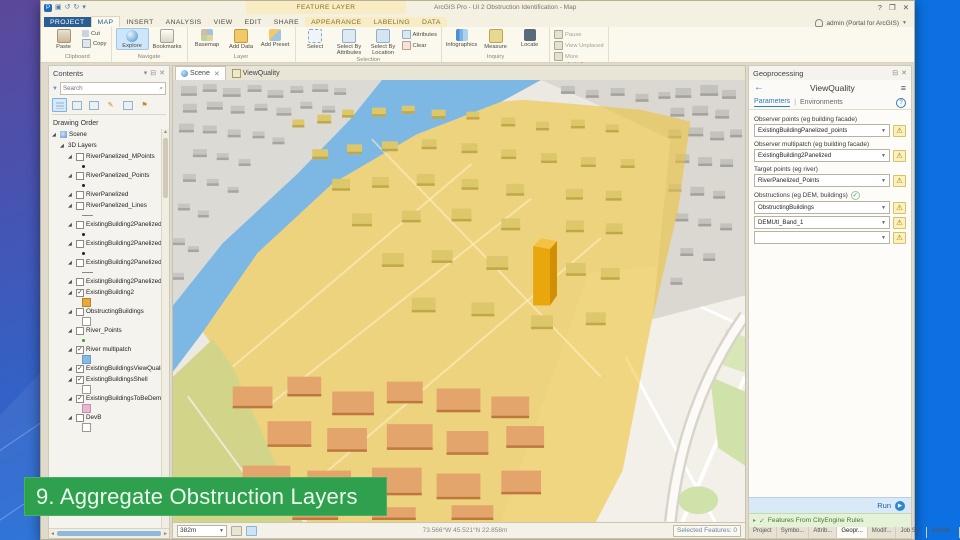 This screenshot has height=540, width=960. What do you see at coordinates (94, 33) in the screenshot?
I see `ribbon-button-cut: Cut` at bounding box center [94, 33].